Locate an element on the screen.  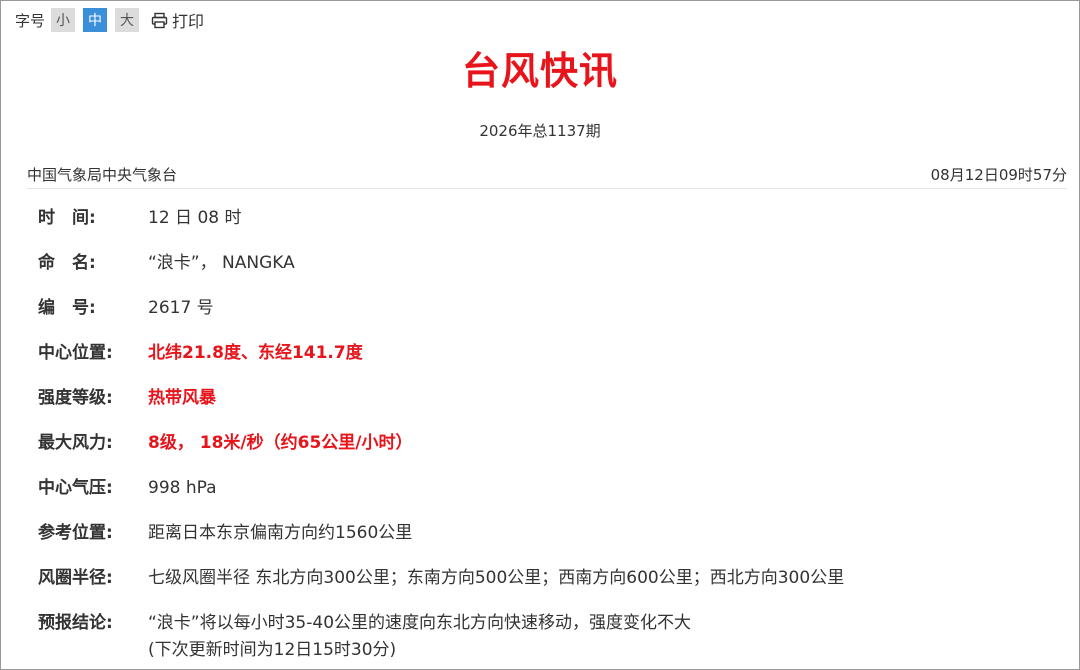
print-button: 打印 is located at coordinates (177, 20).